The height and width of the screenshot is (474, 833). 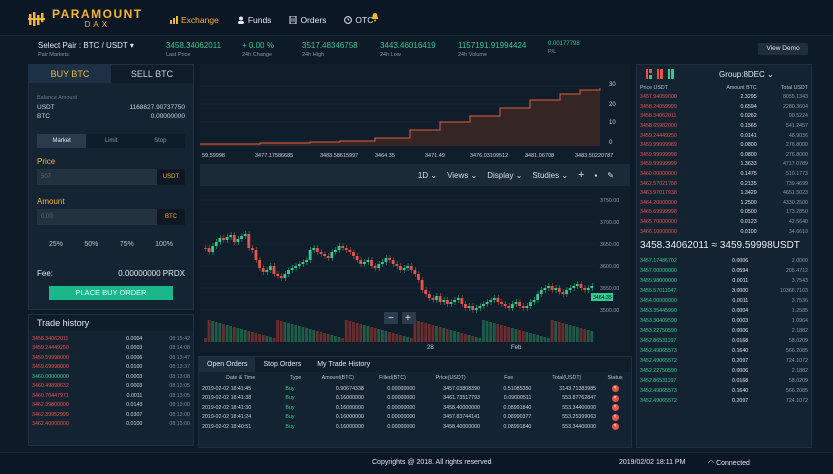 What do you see at coordinates (56, 244) in the screenshot?
I see `pct-25-button: 25%` at bounding box center [56, 244].